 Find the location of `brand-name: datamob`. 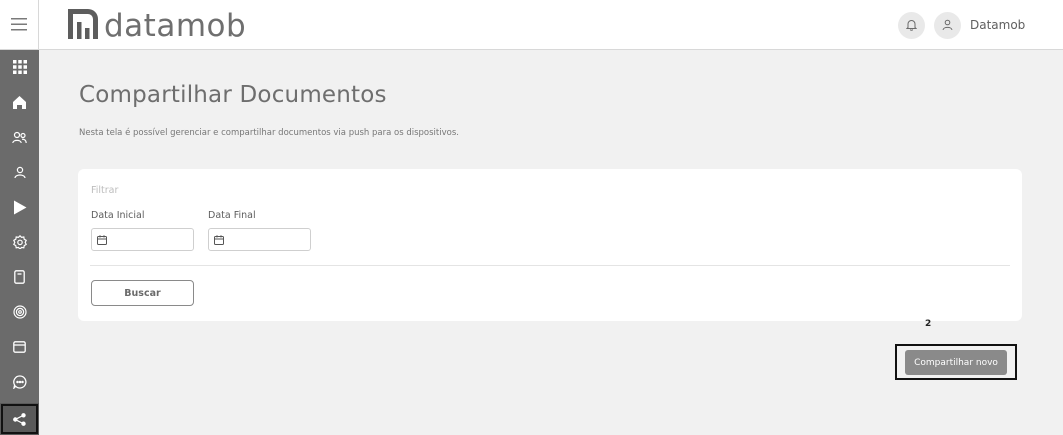

brand-name: datamob is located at coordinates (175, 26).